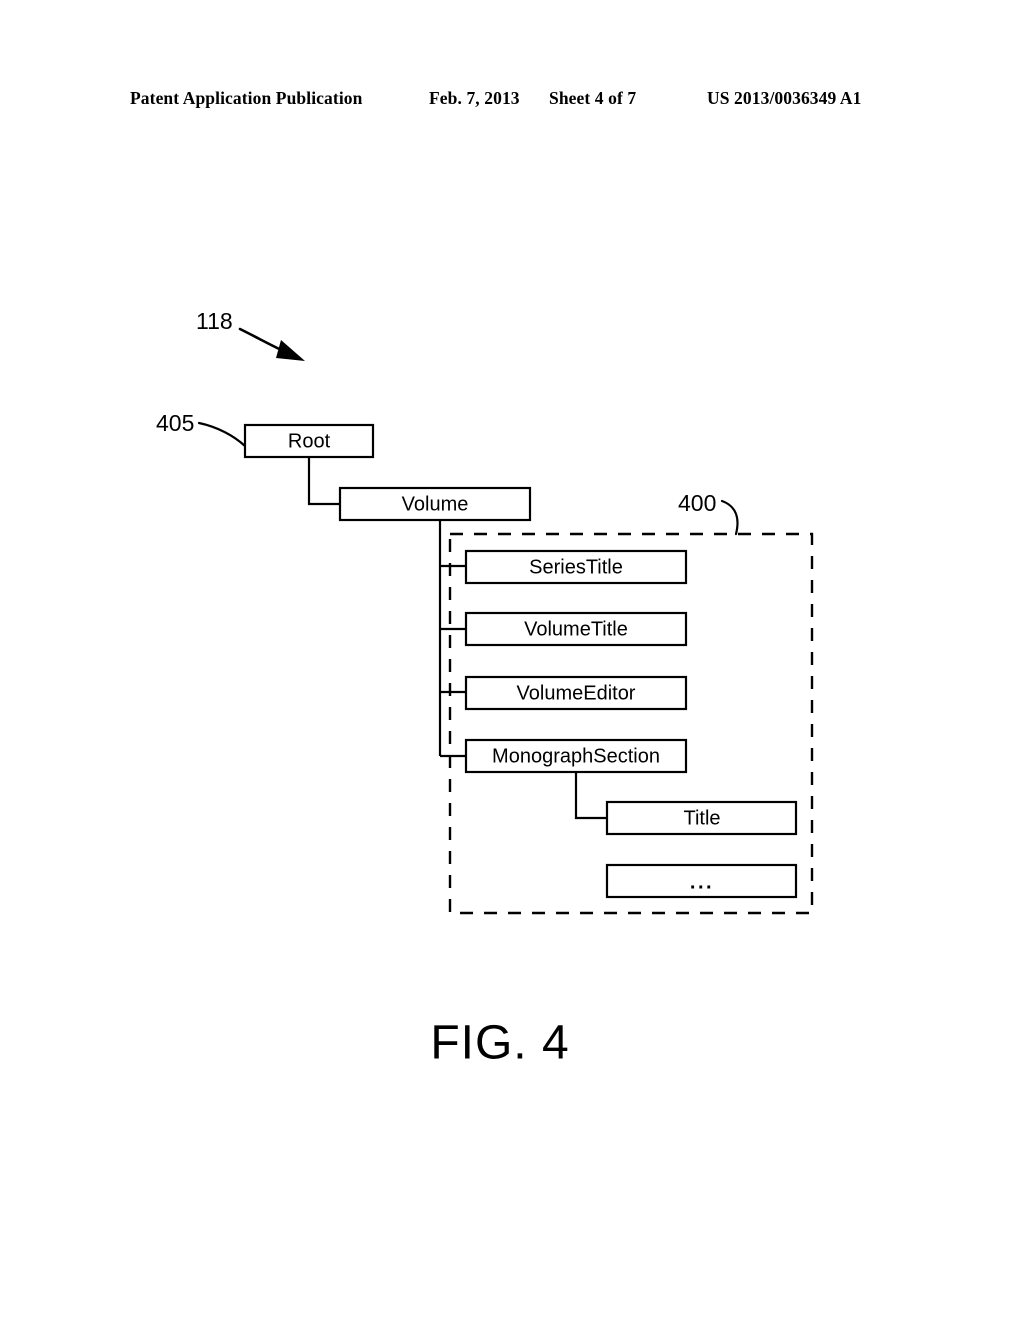 This screenshot has width=1024, height=1320. I want to click on node-title: Title, so click(701, 818).